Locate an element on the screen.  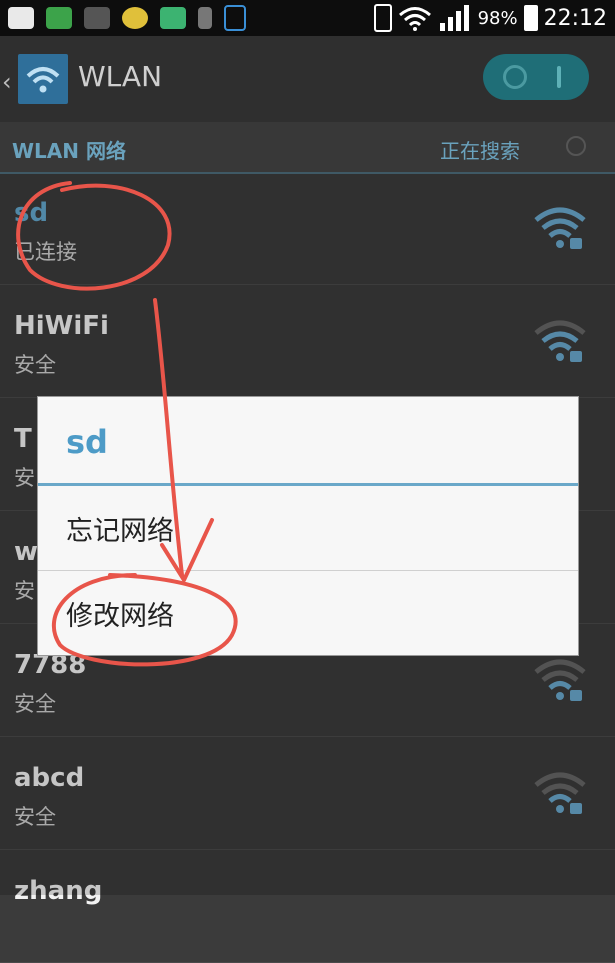
page-title: WLAN is located at coordinates (120, 76).